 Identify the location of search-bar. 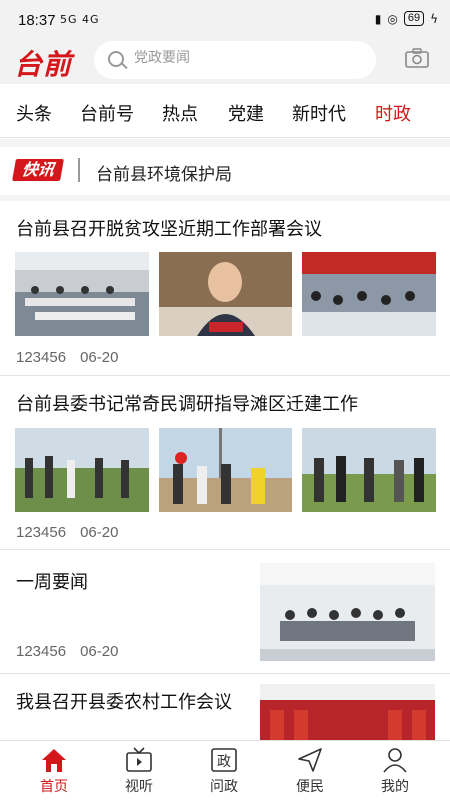
(235, 60).